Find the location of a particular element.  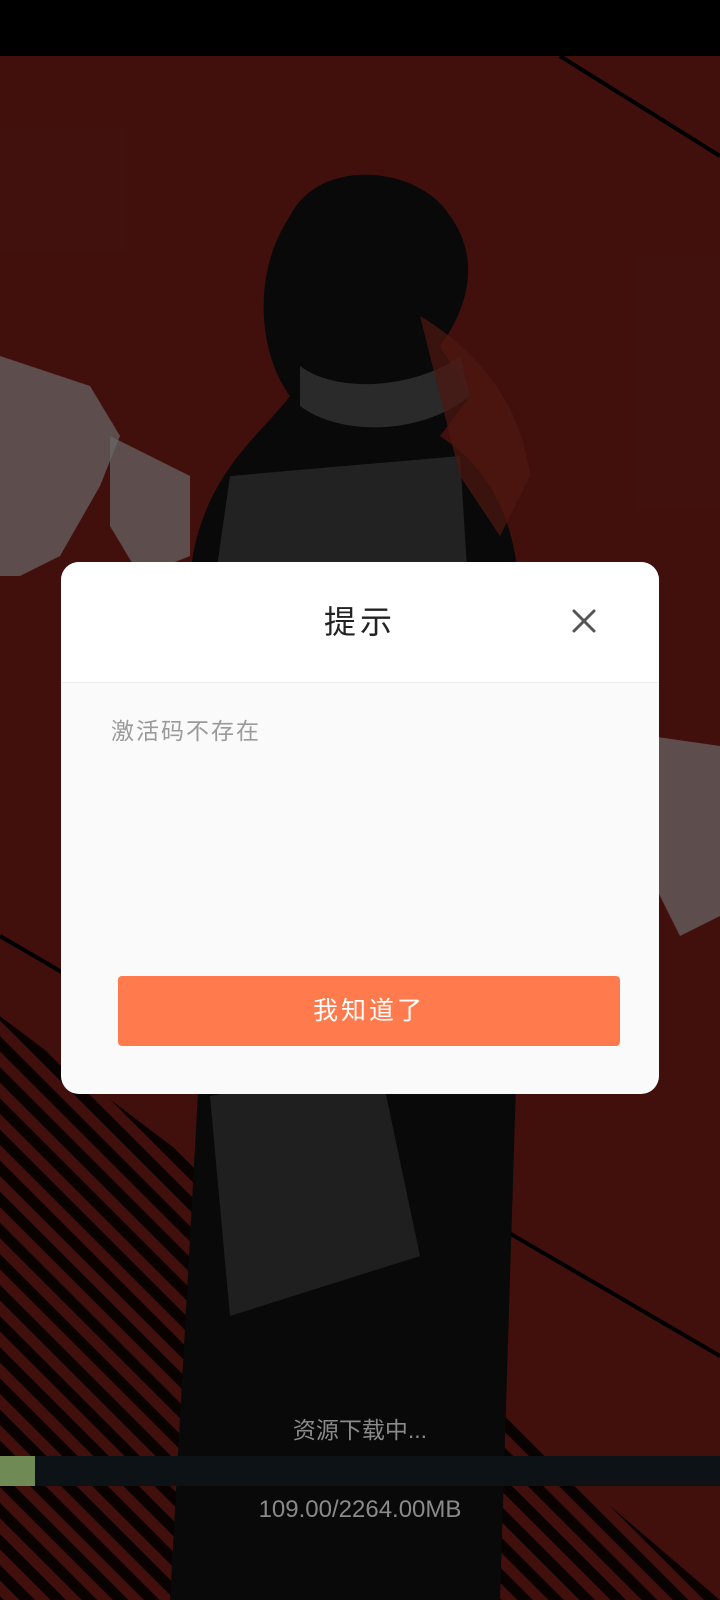

close-icon is located at coordinates (584, 621).